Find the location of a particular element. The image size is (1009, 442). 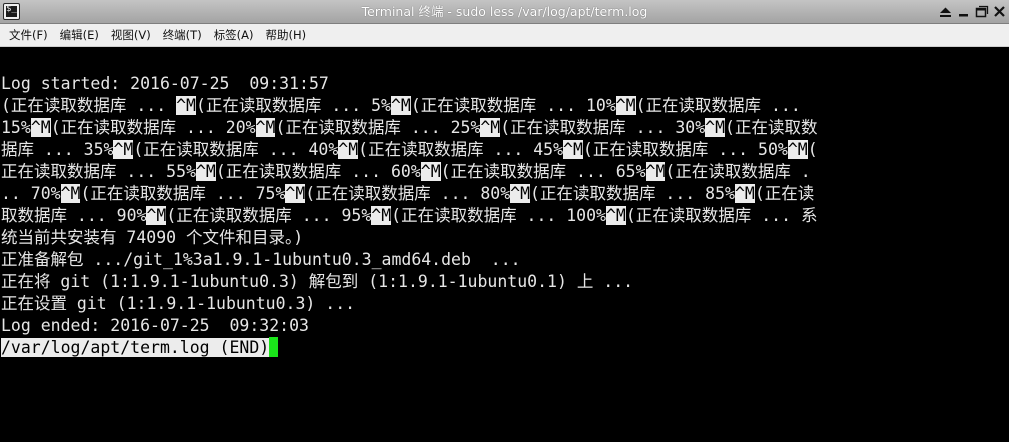

minimize-icon is located at coordinates (963, 11).